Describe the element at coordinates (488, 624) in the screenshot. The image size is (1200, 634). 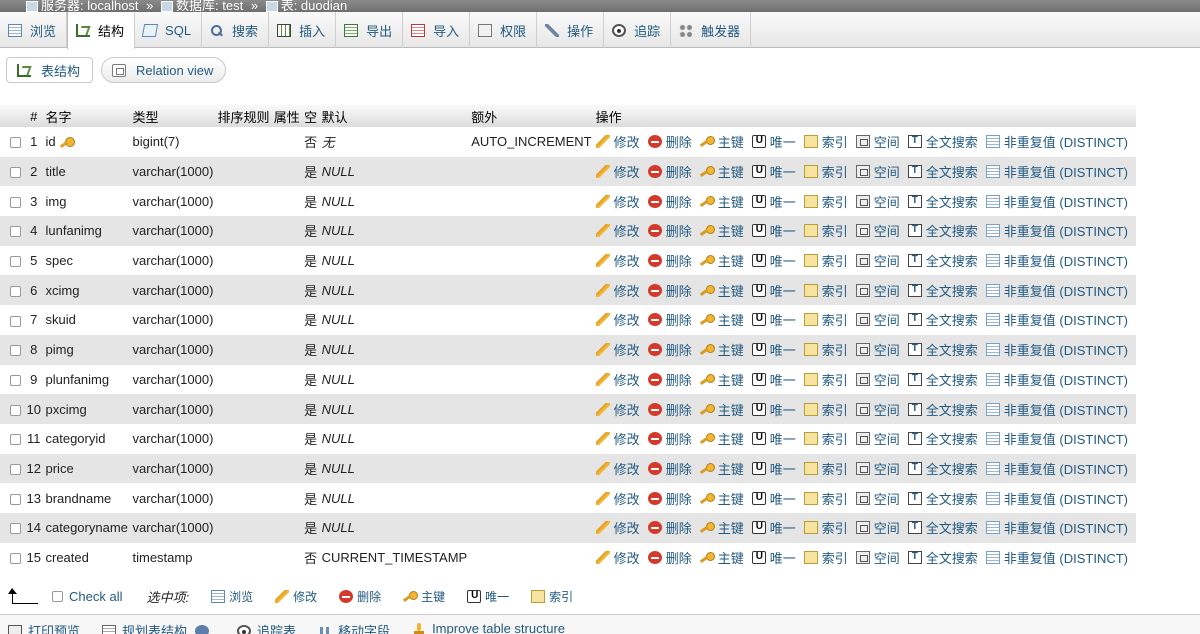
I see `improve-structure-link: Improve table structure` at that location.